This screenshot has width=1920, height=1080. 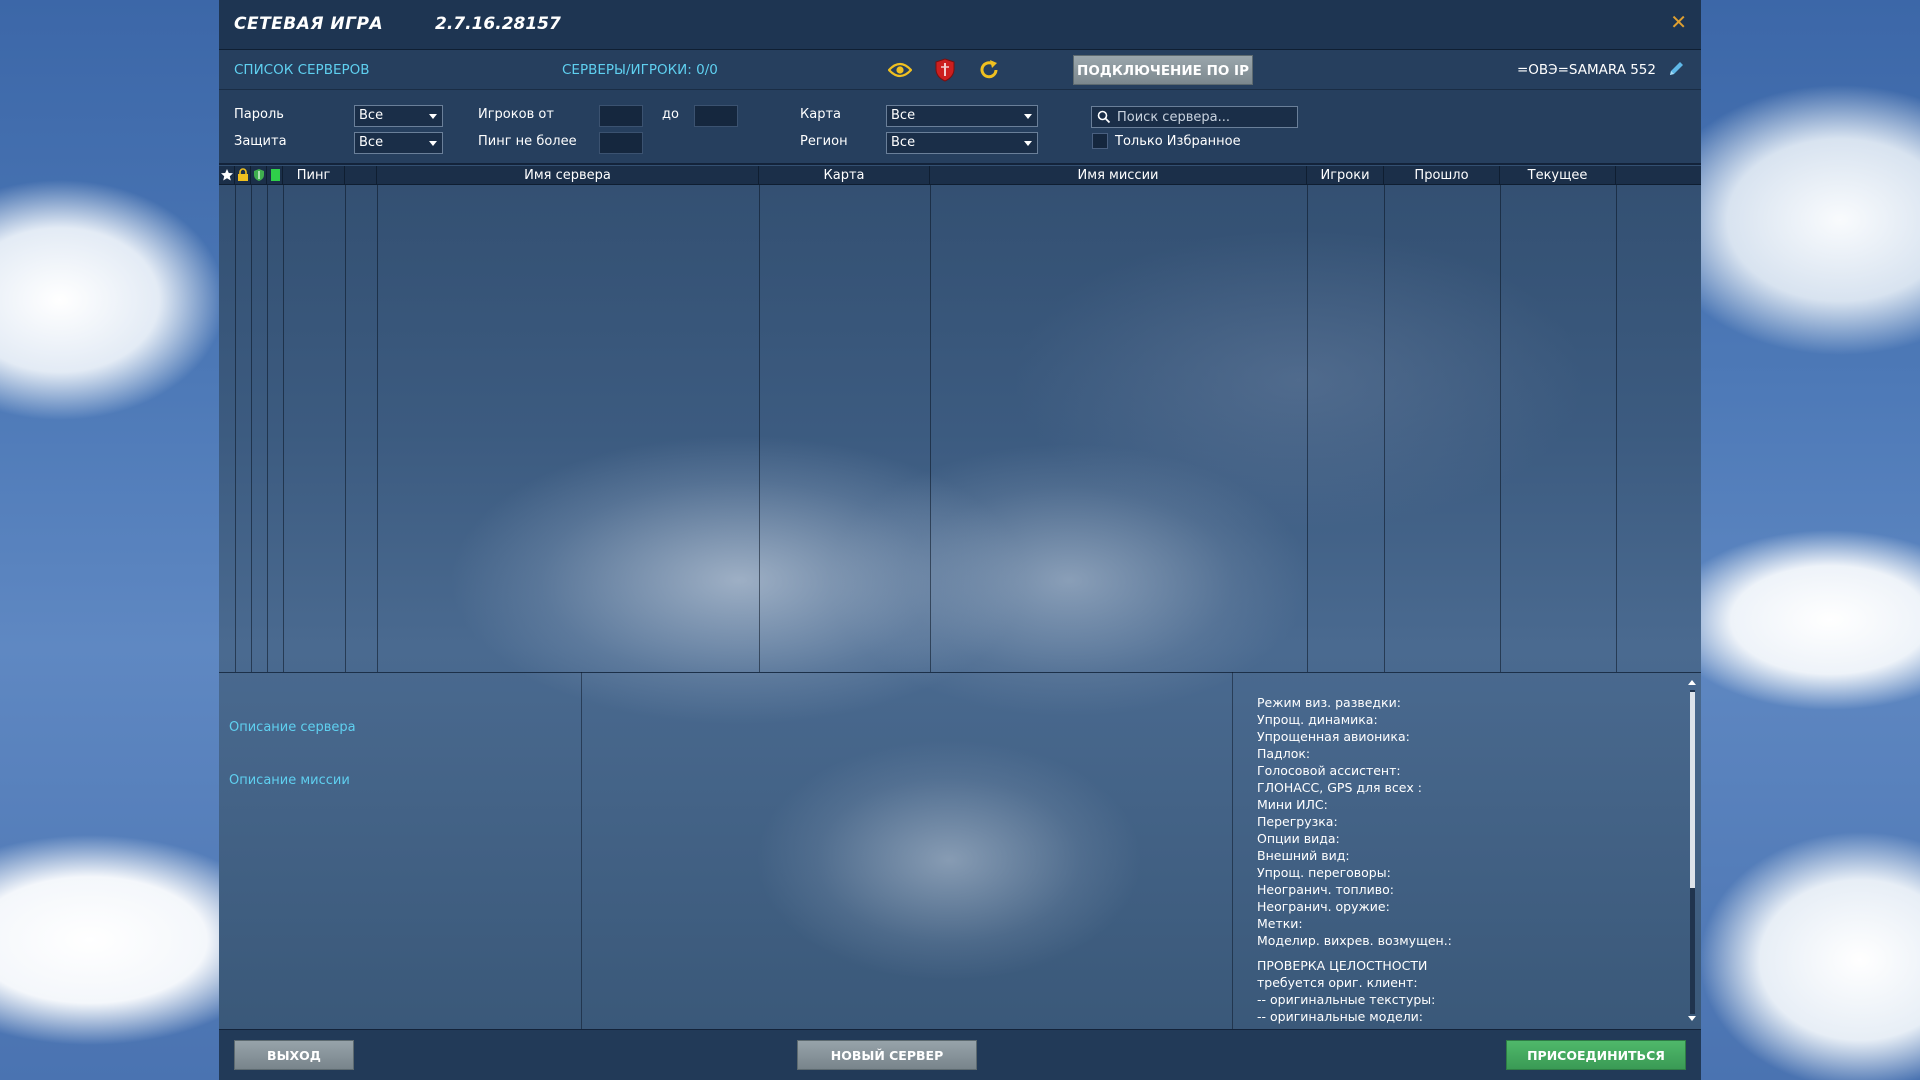 What do you see at coordinates (1677, 70) in the screenshot?
I see `pencil-icon` at bounding box center [1677, 70].